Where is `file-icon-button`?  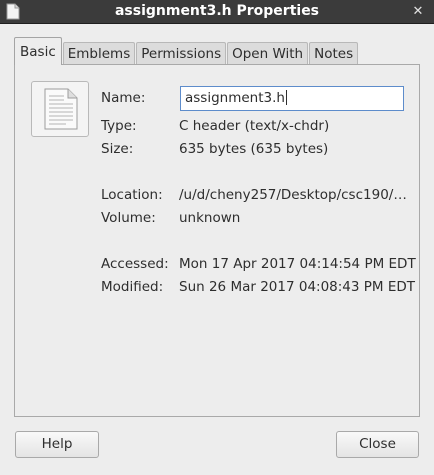 file-icon-button is located at coordinates (60, 109).